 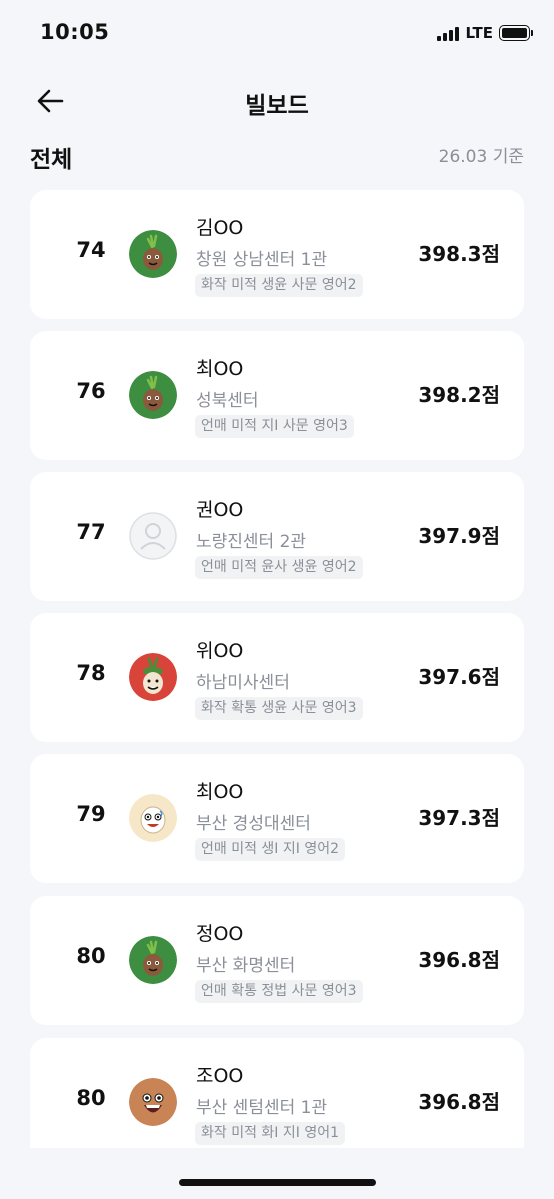 I want to click on default-profile-avatar, so click(x=153, y=536).